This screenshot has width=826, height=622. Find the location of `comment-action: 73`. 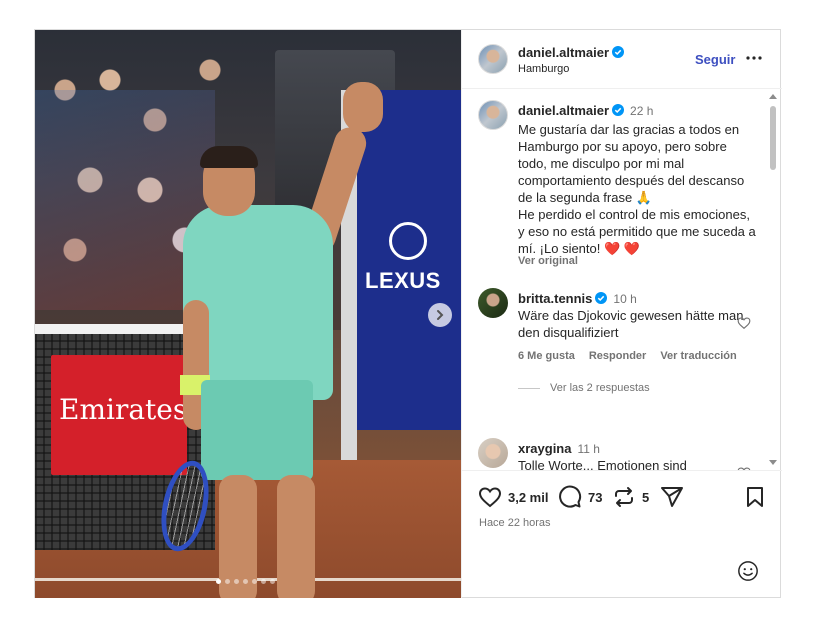

comment-action: 73 is located at coordinates (580, 497).